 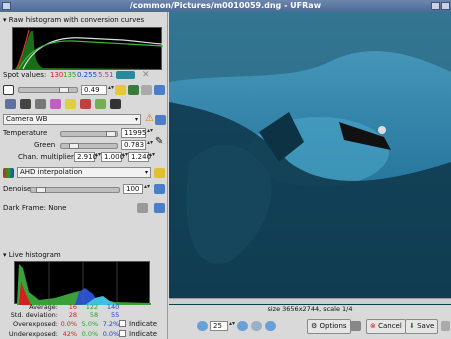 I want to click on overexposed-b: 7.2%, so click(x=111, y=324).